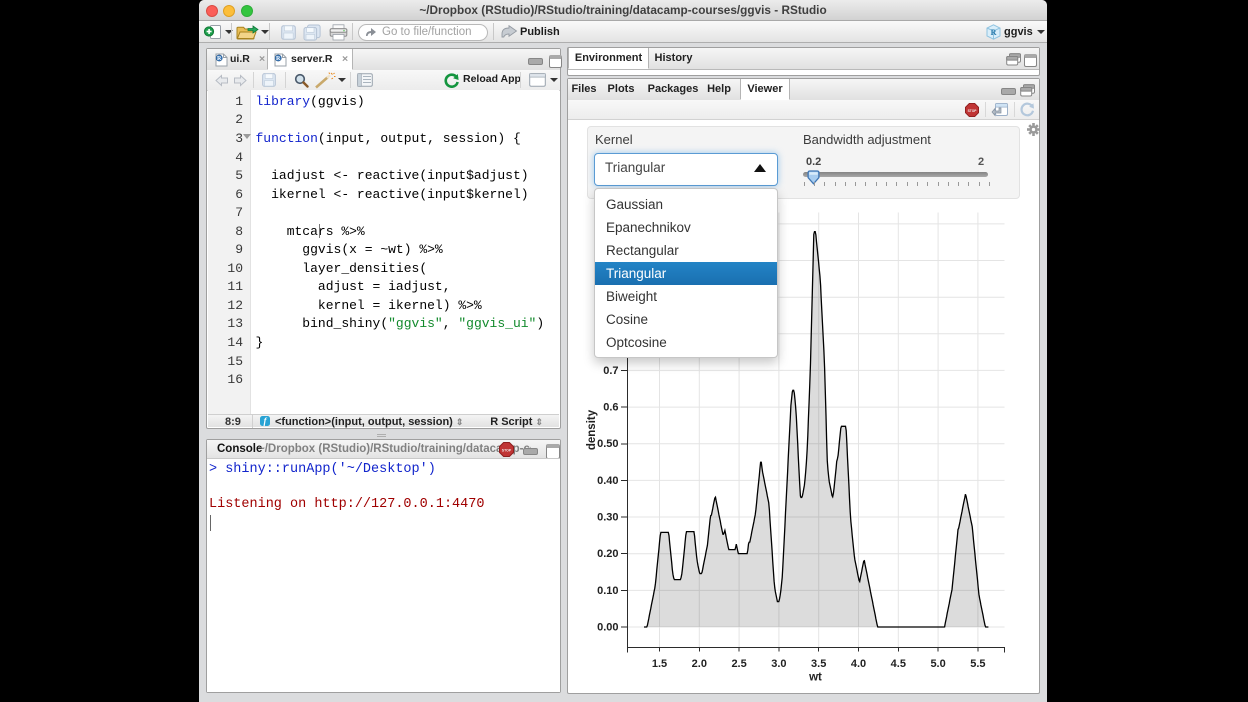  What do you see at coordinates (815, 678) in the screenshot?
I see `svg-text: wt` at bounding box center [815, 678].